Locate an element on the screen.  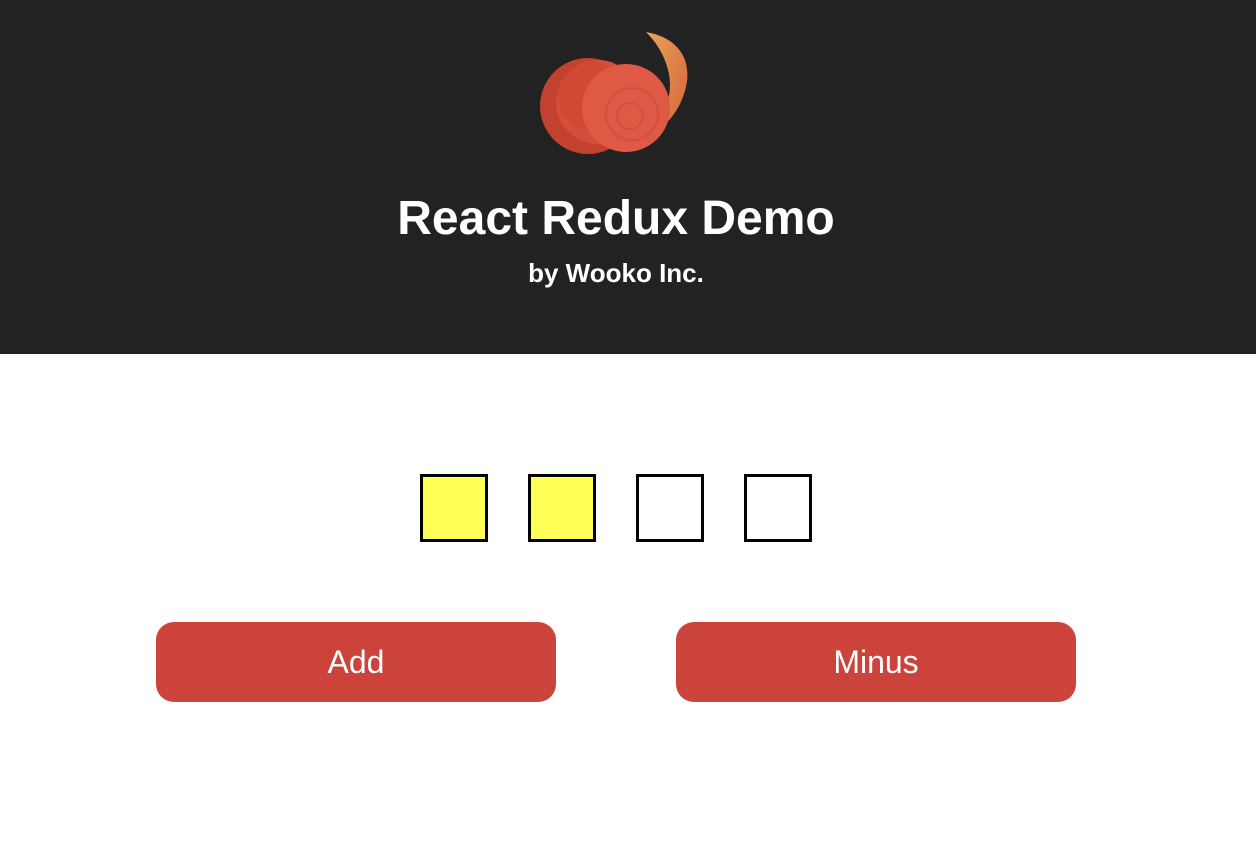
counter-squares is located at coordinates (616, 508).